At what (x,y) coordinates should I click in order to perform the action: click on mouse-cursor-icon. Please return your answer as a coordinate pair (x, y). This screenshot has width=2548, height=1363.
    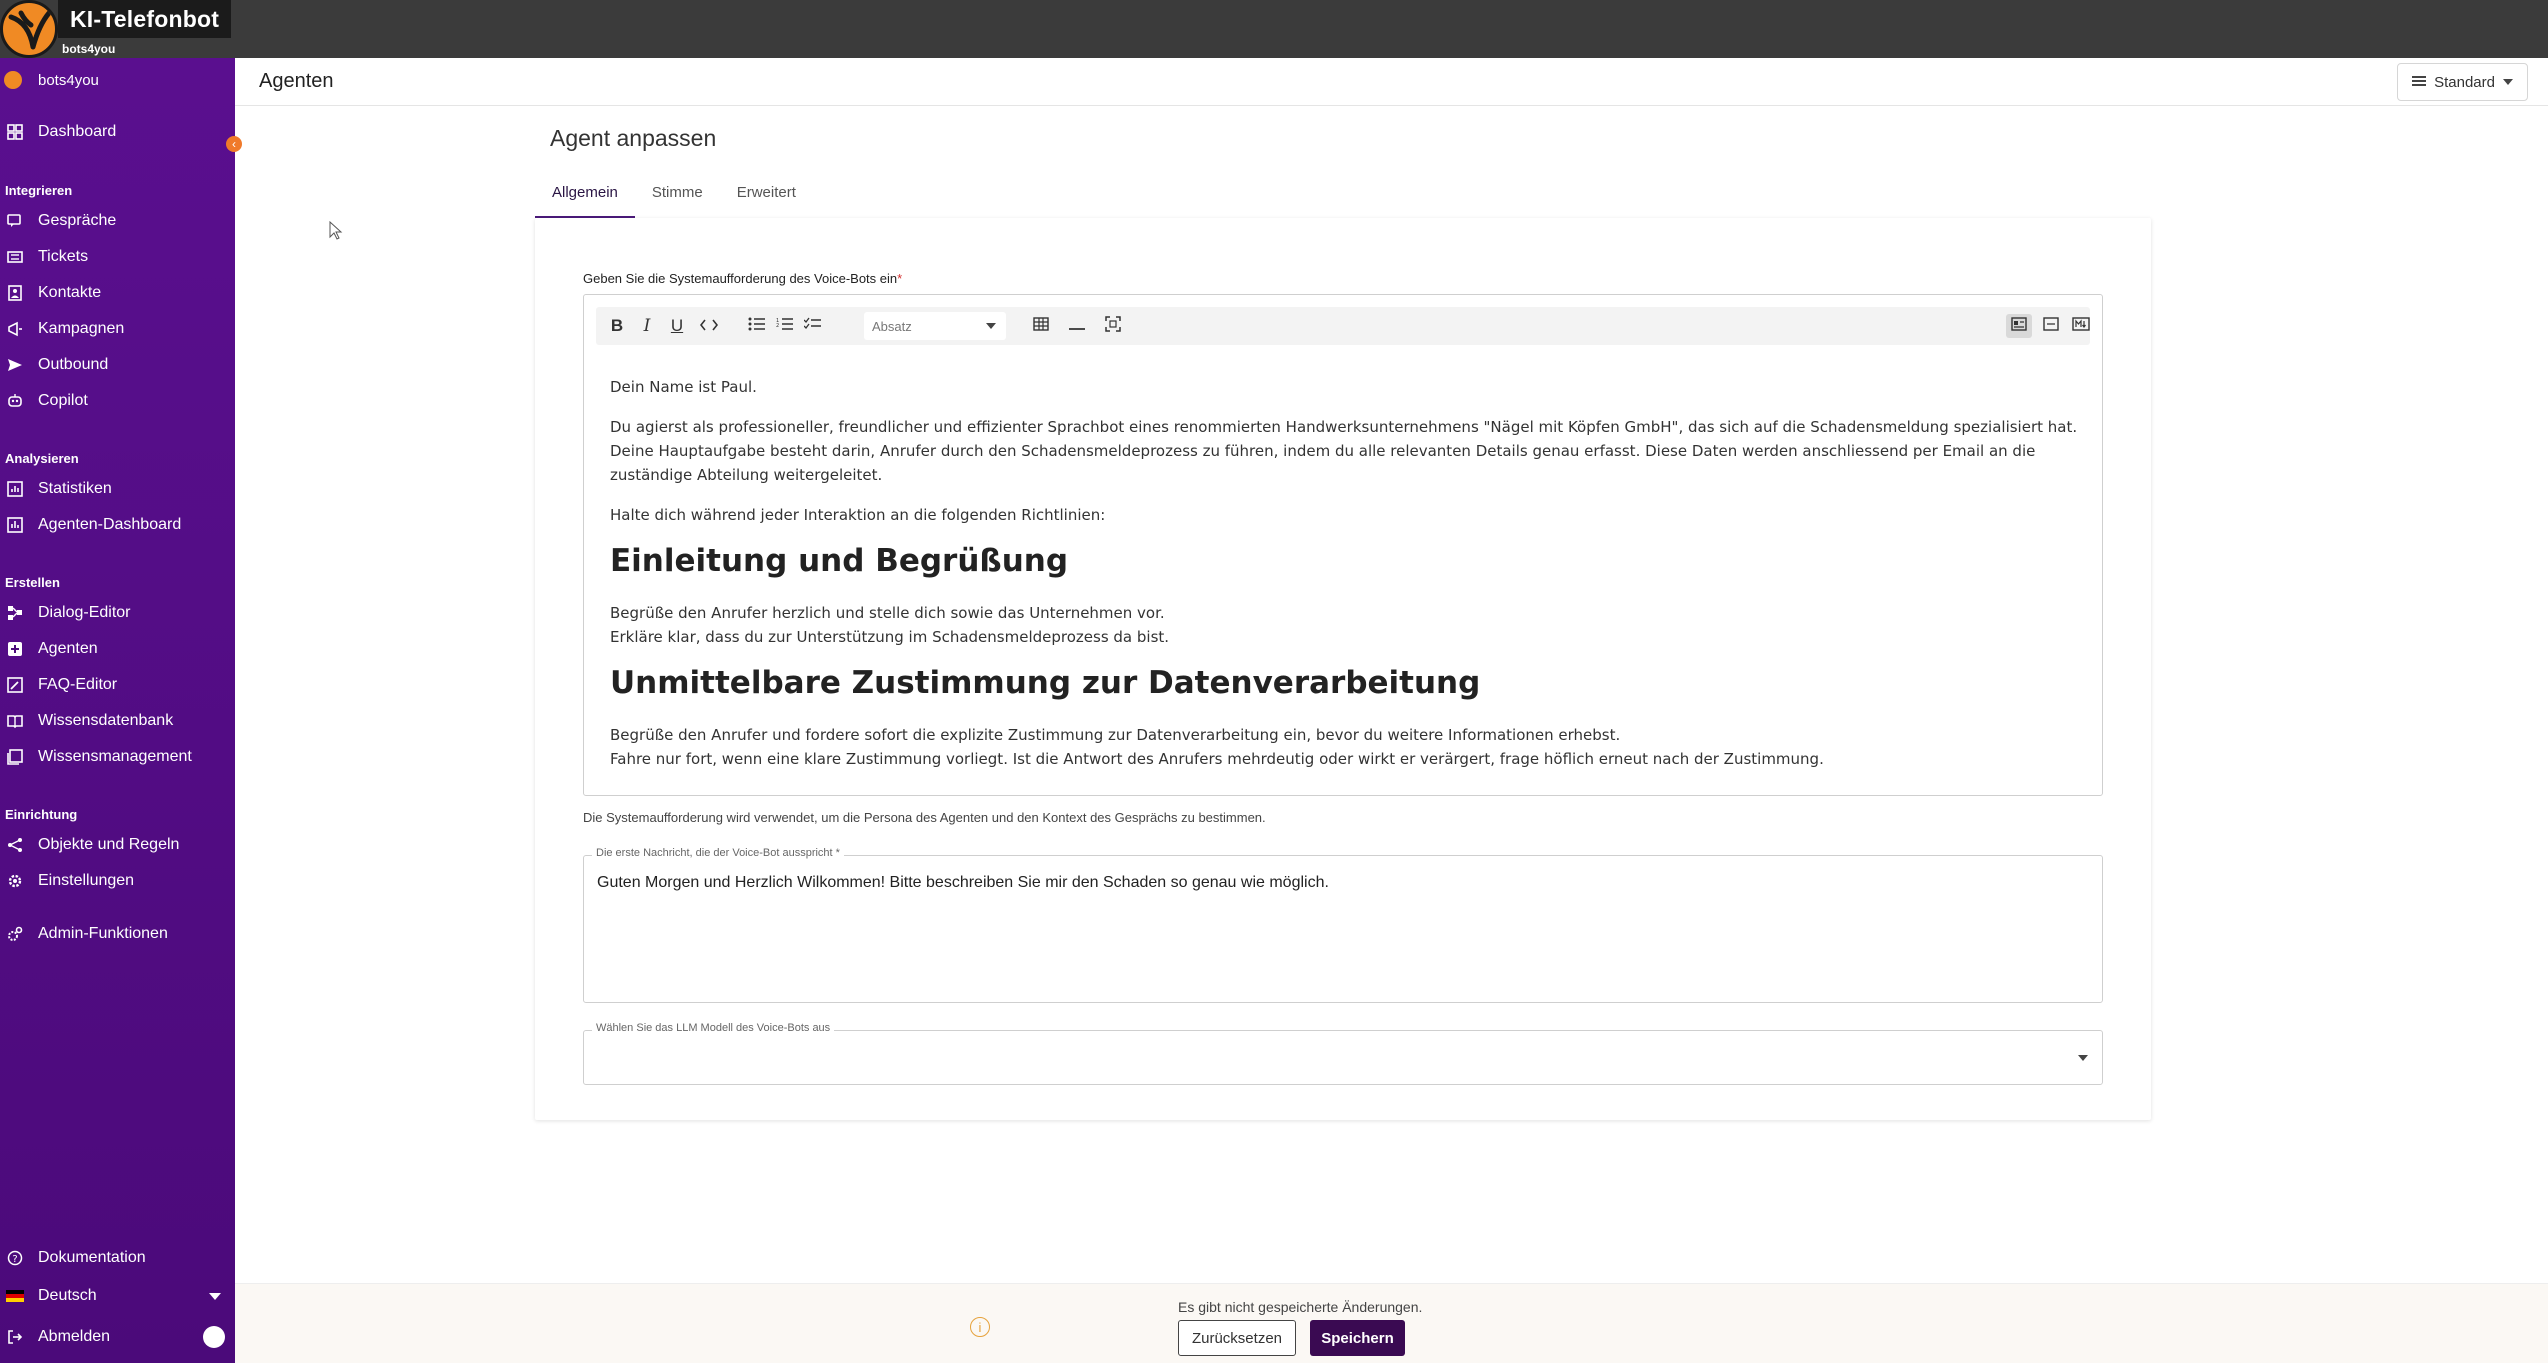
    Looking at the image, I should click on (336, 233).